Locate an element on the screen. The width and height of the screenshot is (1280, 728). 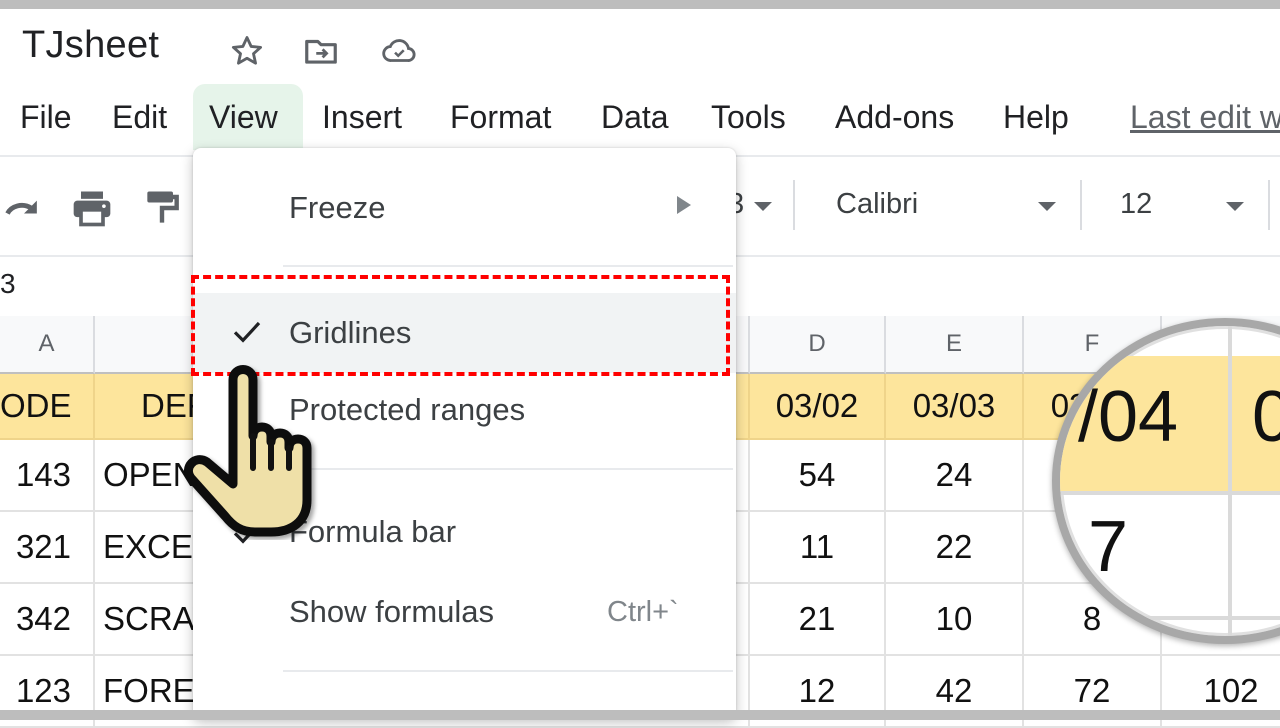
font-family-chevron-icon is located at coordinates (1047, 206).